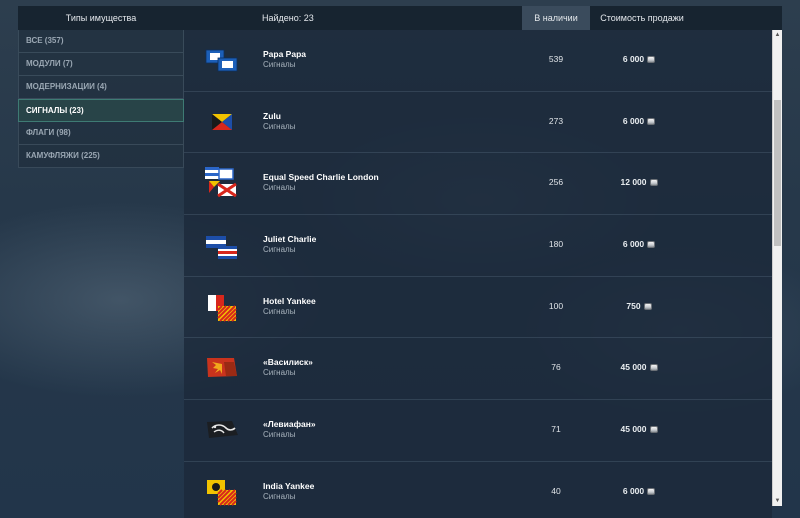 Image resolution: width=800 pixels, height=518 pixels. What do you see at coordinates (556, 18) in the screenshot?
I see `sort-by-stock: В наличии` at bounding box center [556, 18].